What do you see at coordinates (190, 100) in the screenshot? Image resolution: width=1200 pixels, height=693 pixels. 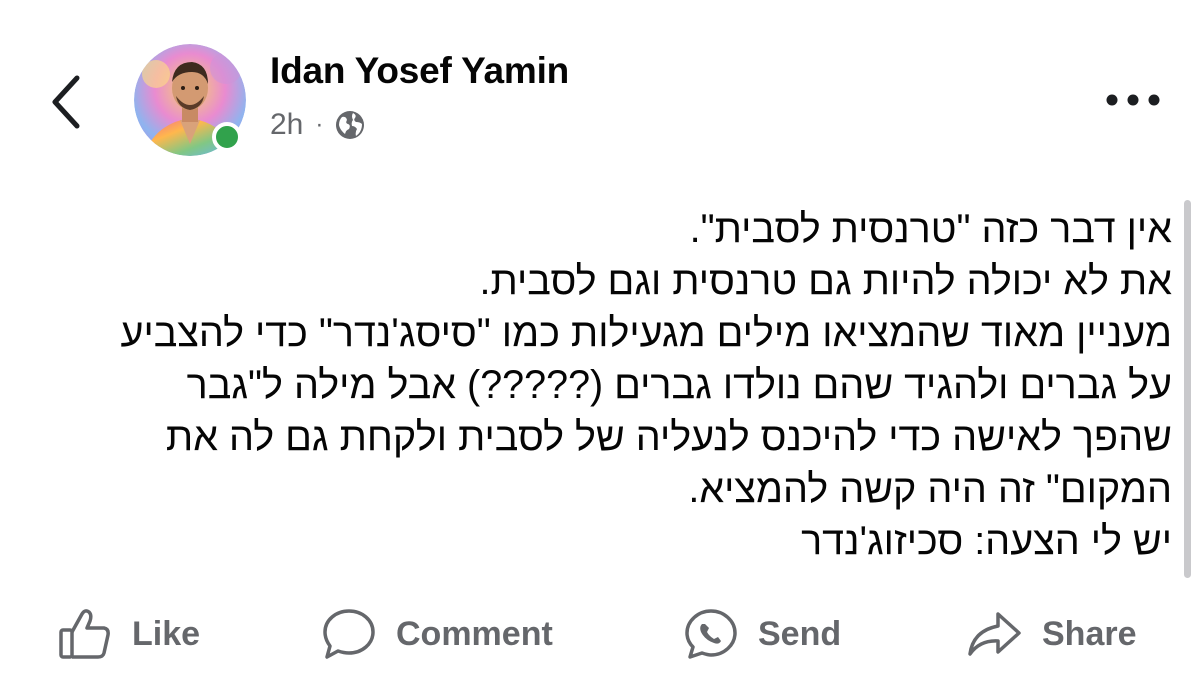 I see `avatar` at bounding box center [190, 100].